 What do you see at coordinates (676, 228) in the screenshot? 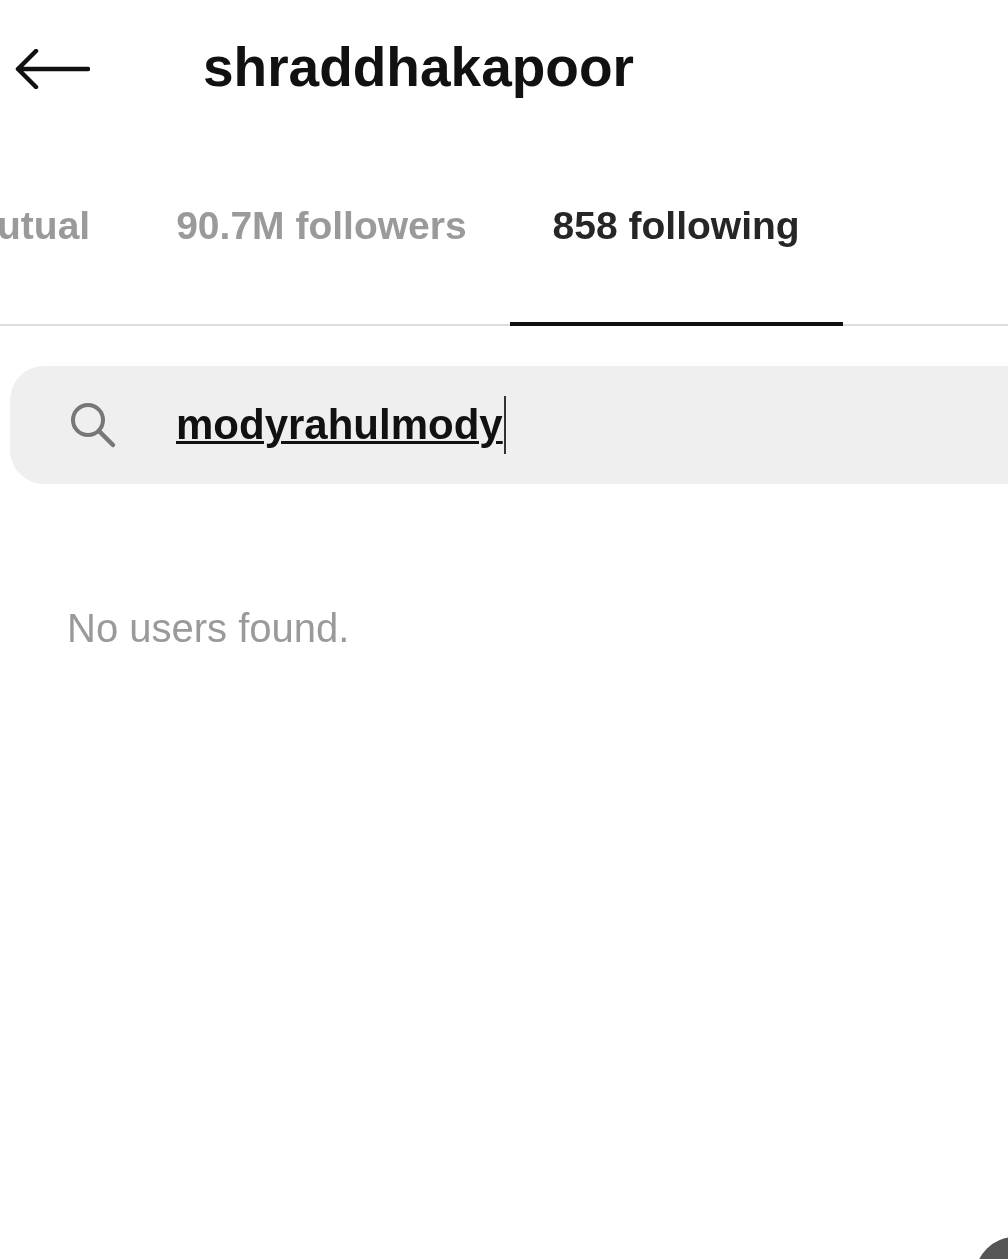
I see `tab: 858 following` at bounding box center [676, 228].